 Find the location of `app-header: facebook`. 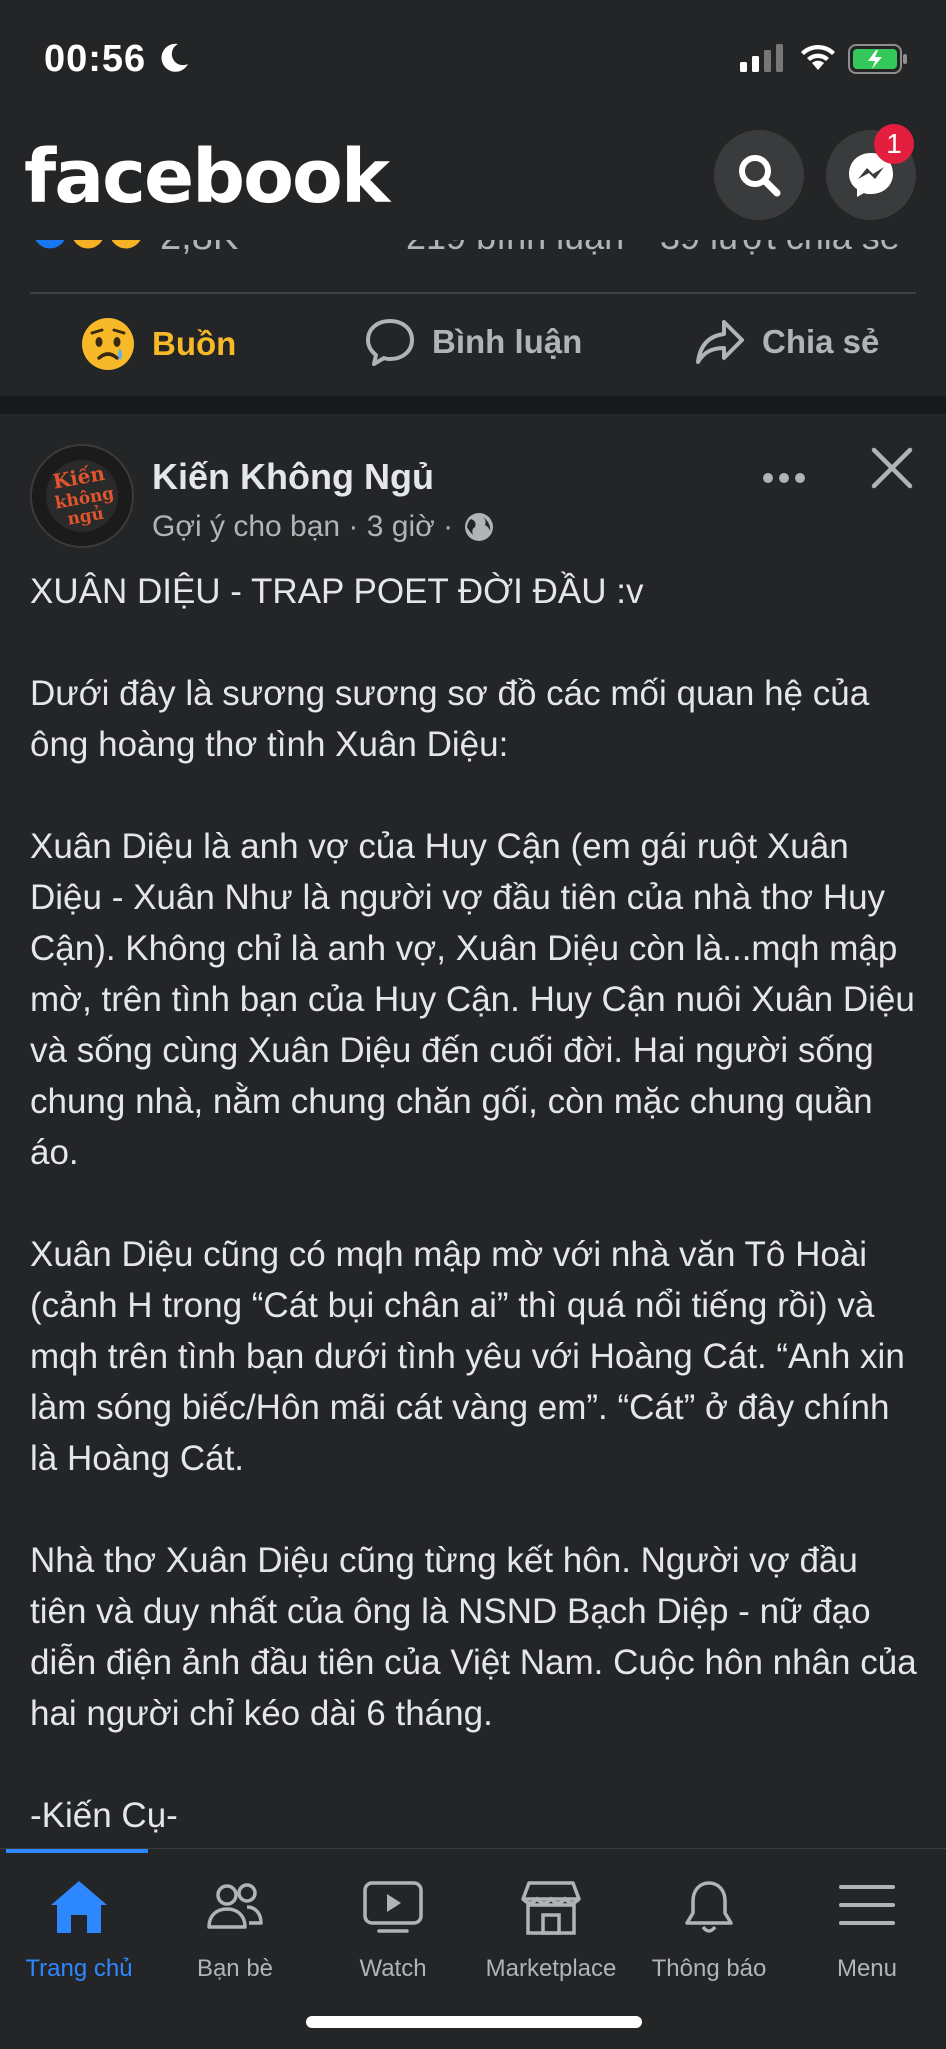

app-header: facebook is located at coordinates (473, 180).